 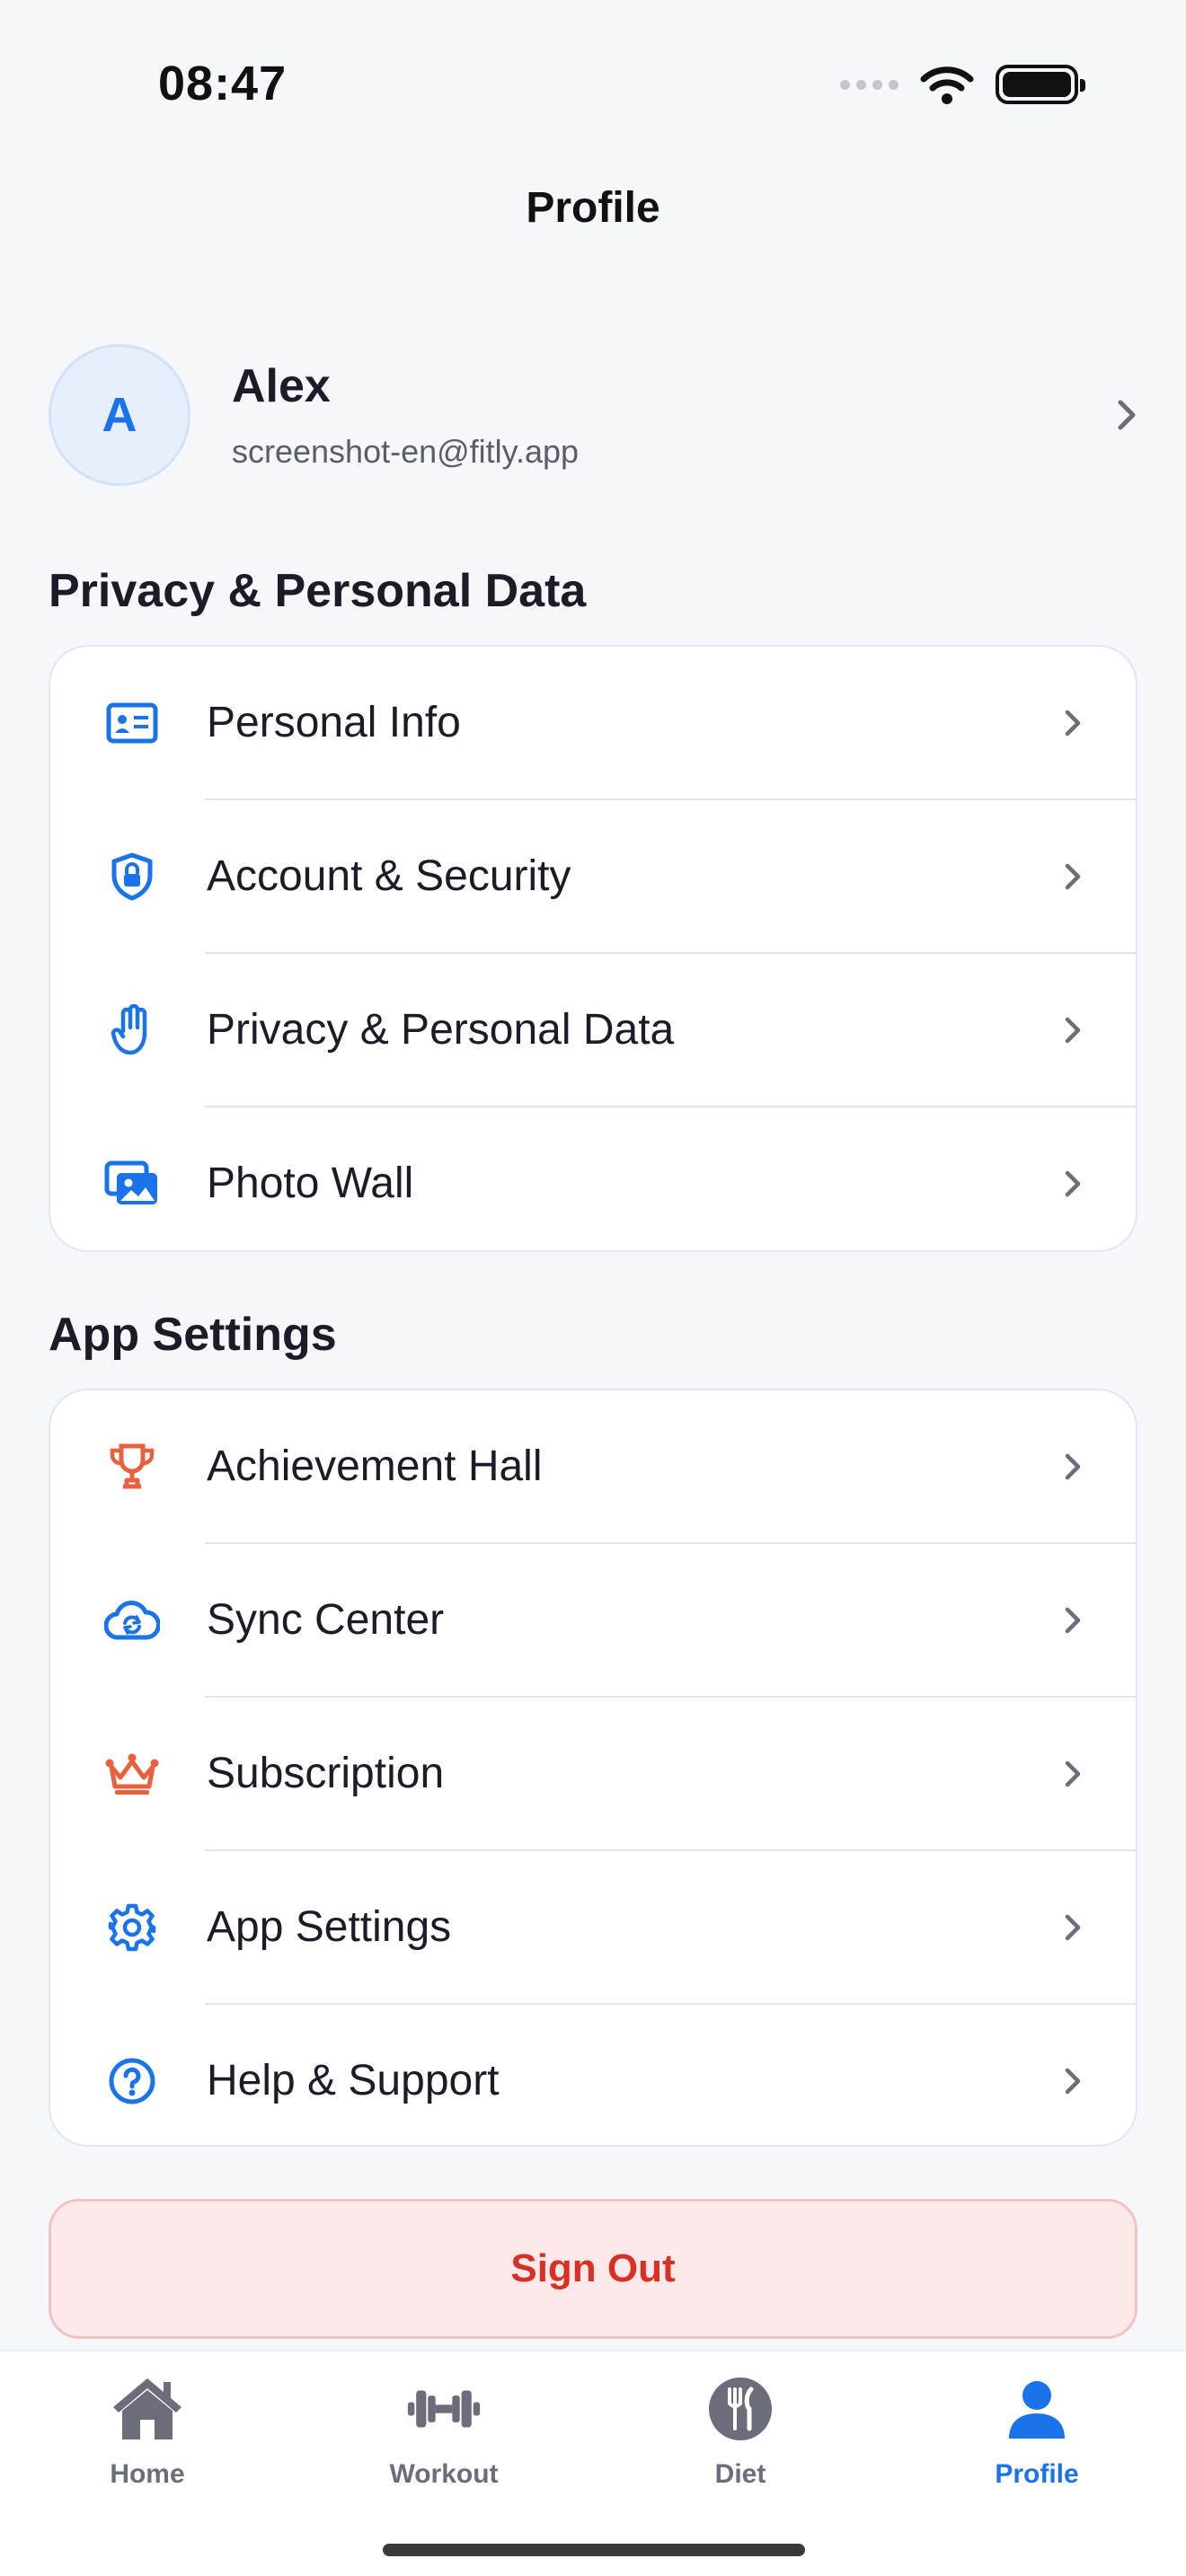 What do you see at coordinates (869, 84) in the screenshot?
I see `cellular-signal-icon` at bounding box center [869, 84].